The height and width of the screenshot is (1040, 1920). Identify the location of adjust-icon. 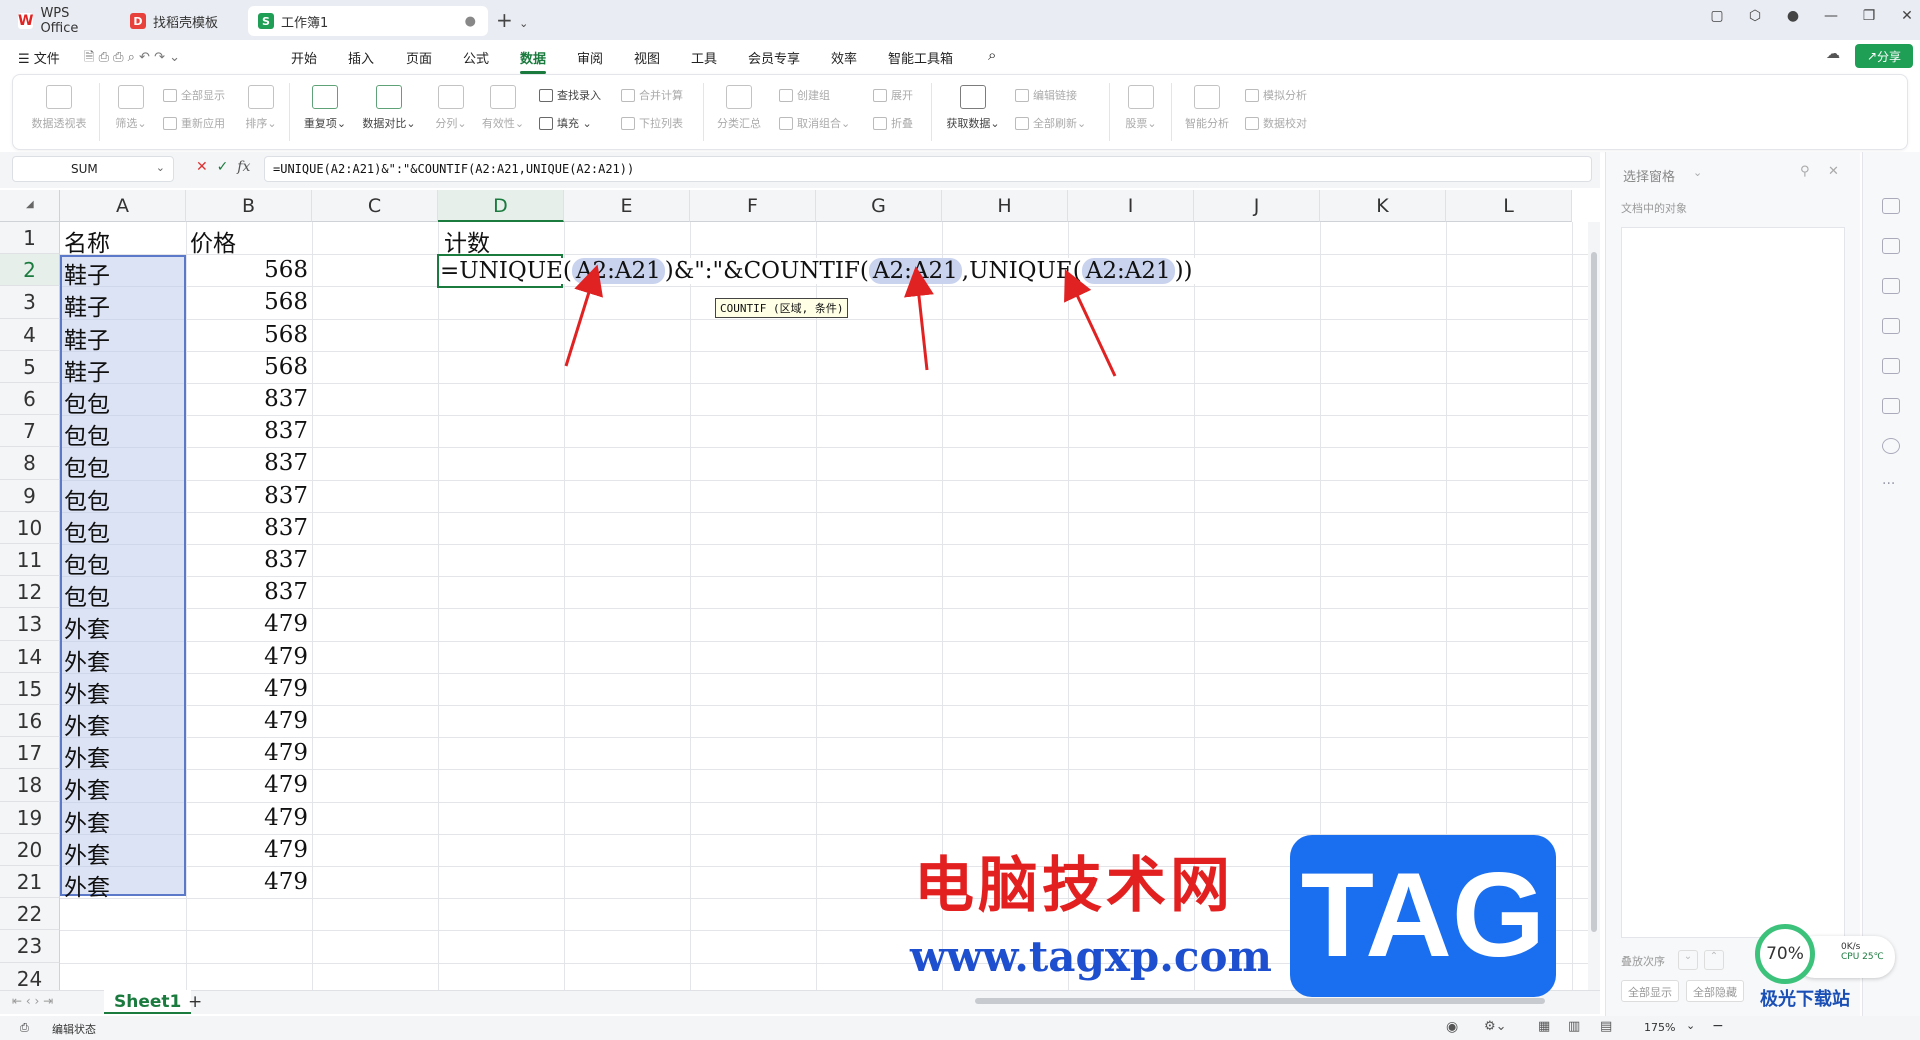
(1891, 246).